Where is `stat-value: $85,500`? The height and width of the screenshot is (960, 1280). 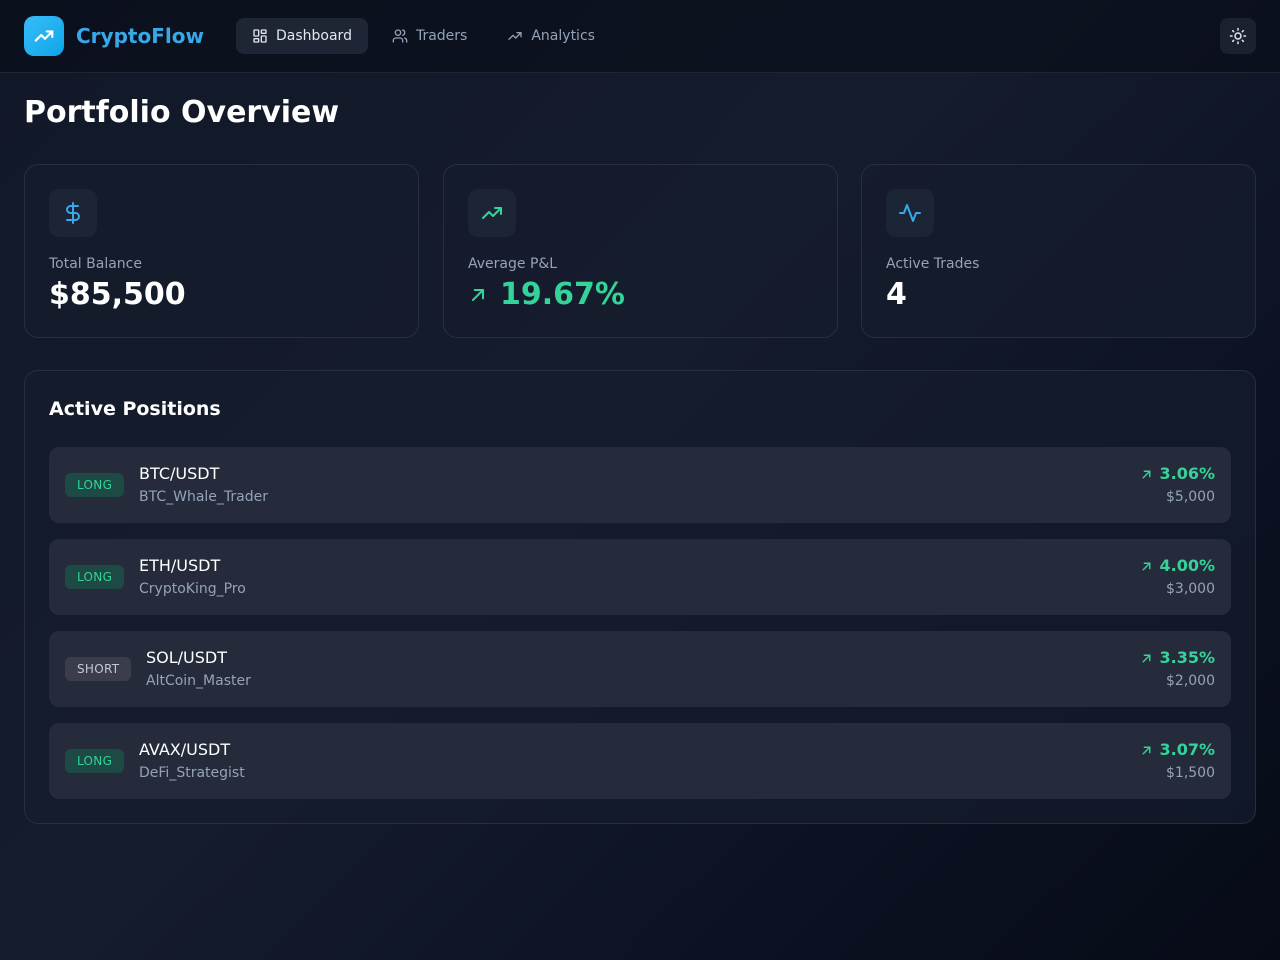 stat-value: $85,500 is located at coordinates (117, 295).